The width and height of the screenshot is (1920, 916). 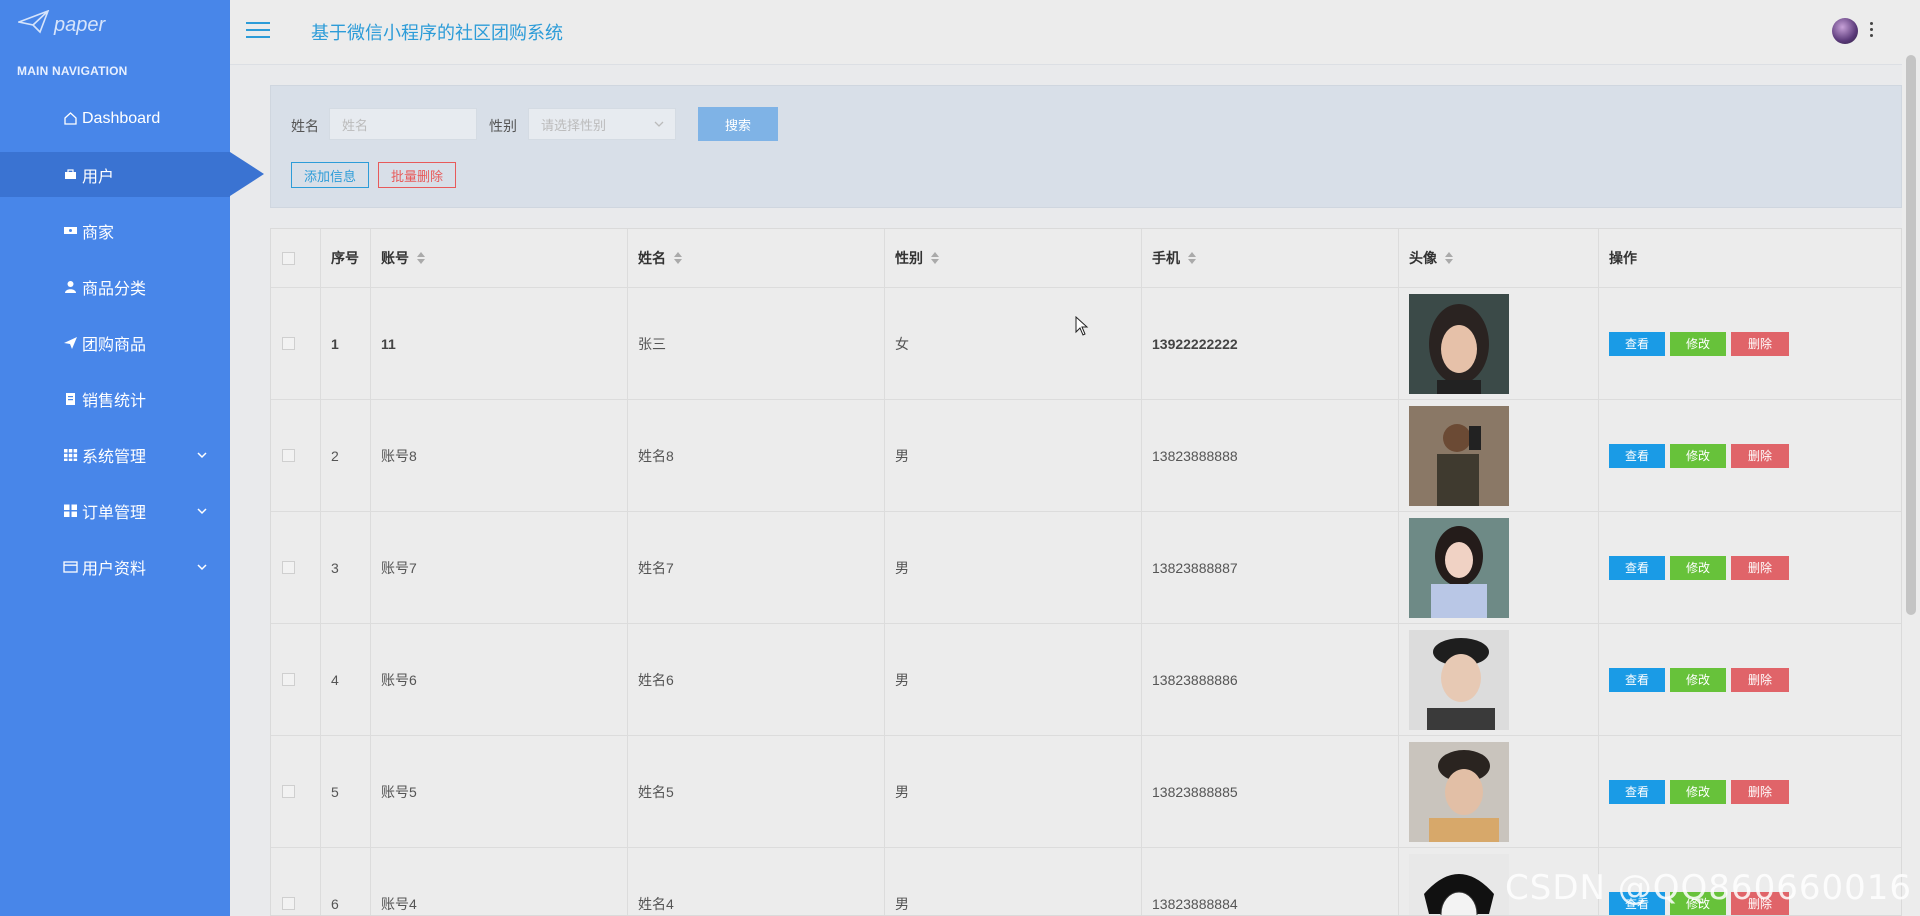 I want to click on phone-cell: 13823888887, so click(x=1270, y=567).